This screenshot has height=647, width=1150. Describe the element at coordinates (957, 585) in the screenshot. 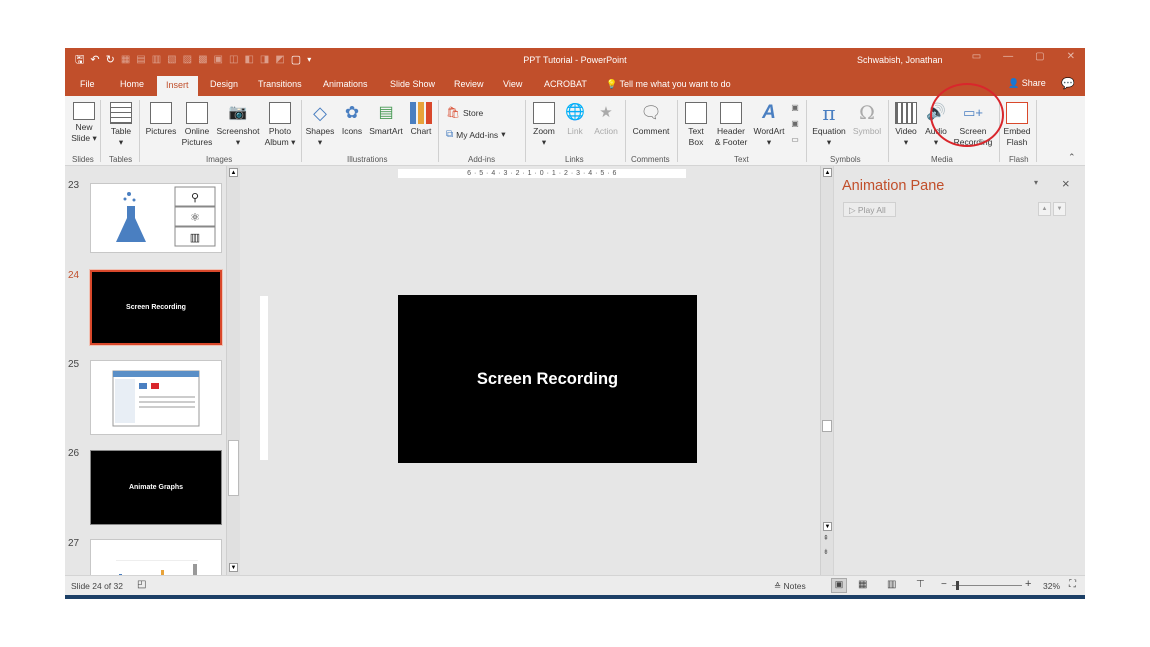

I see `zoom-slider-thumb` at that location.